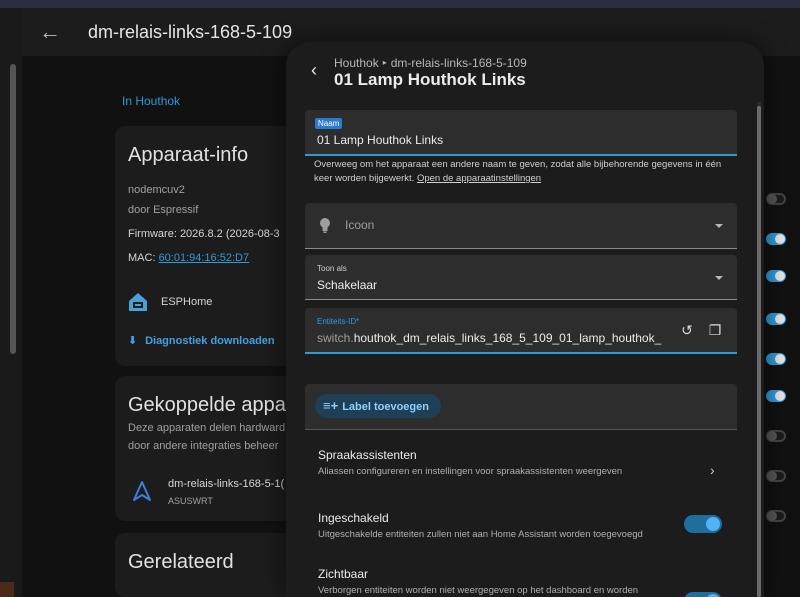 This screenshot has width=800, height=597. I want to click on back-arrow-icon: ←, so click(50, 32).